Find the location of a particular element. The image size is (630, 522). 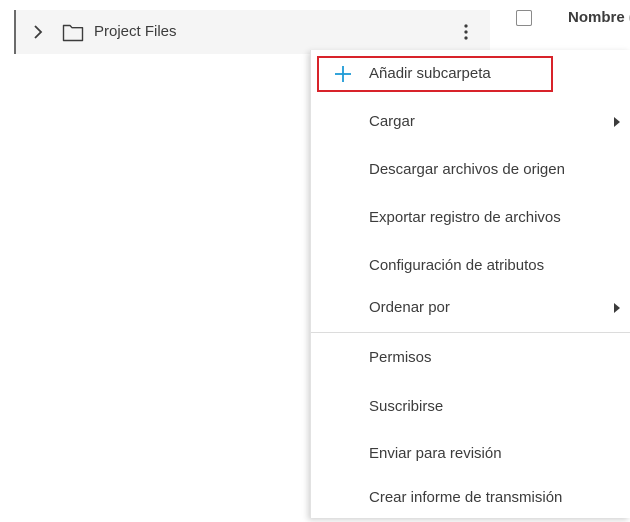

highlight-box is located at coordinates (435, 74).